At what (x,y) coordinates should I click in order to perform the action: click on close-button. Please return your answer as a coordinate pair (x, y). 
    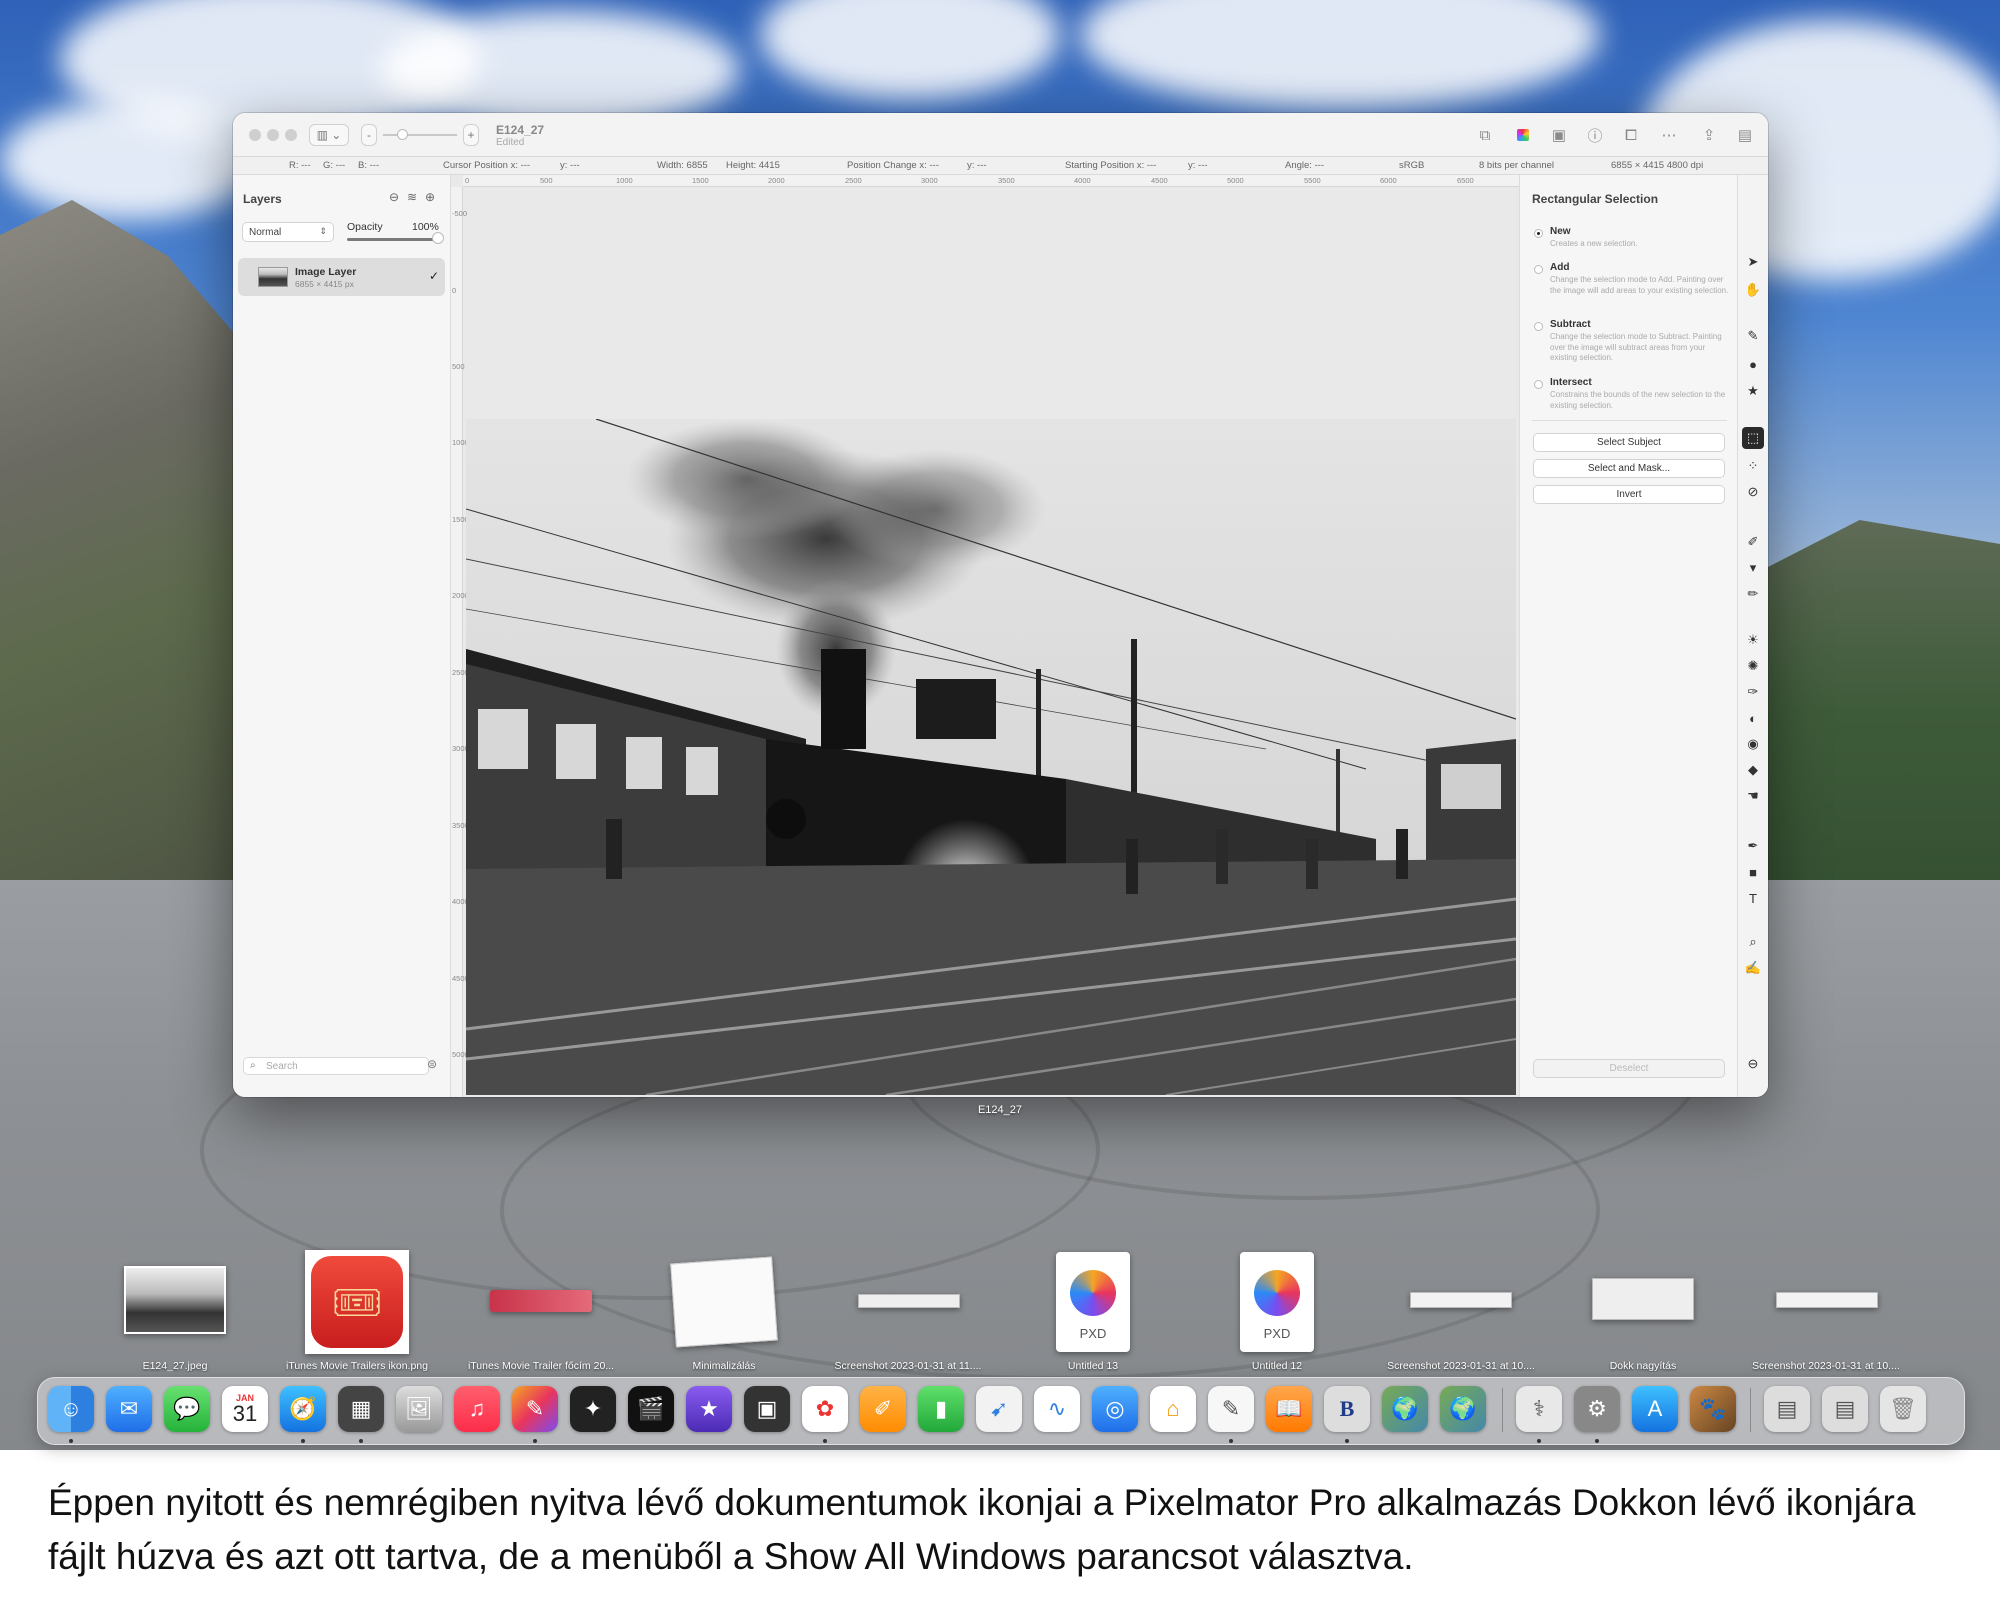
    Looking at the image, I should click on (255, 135).